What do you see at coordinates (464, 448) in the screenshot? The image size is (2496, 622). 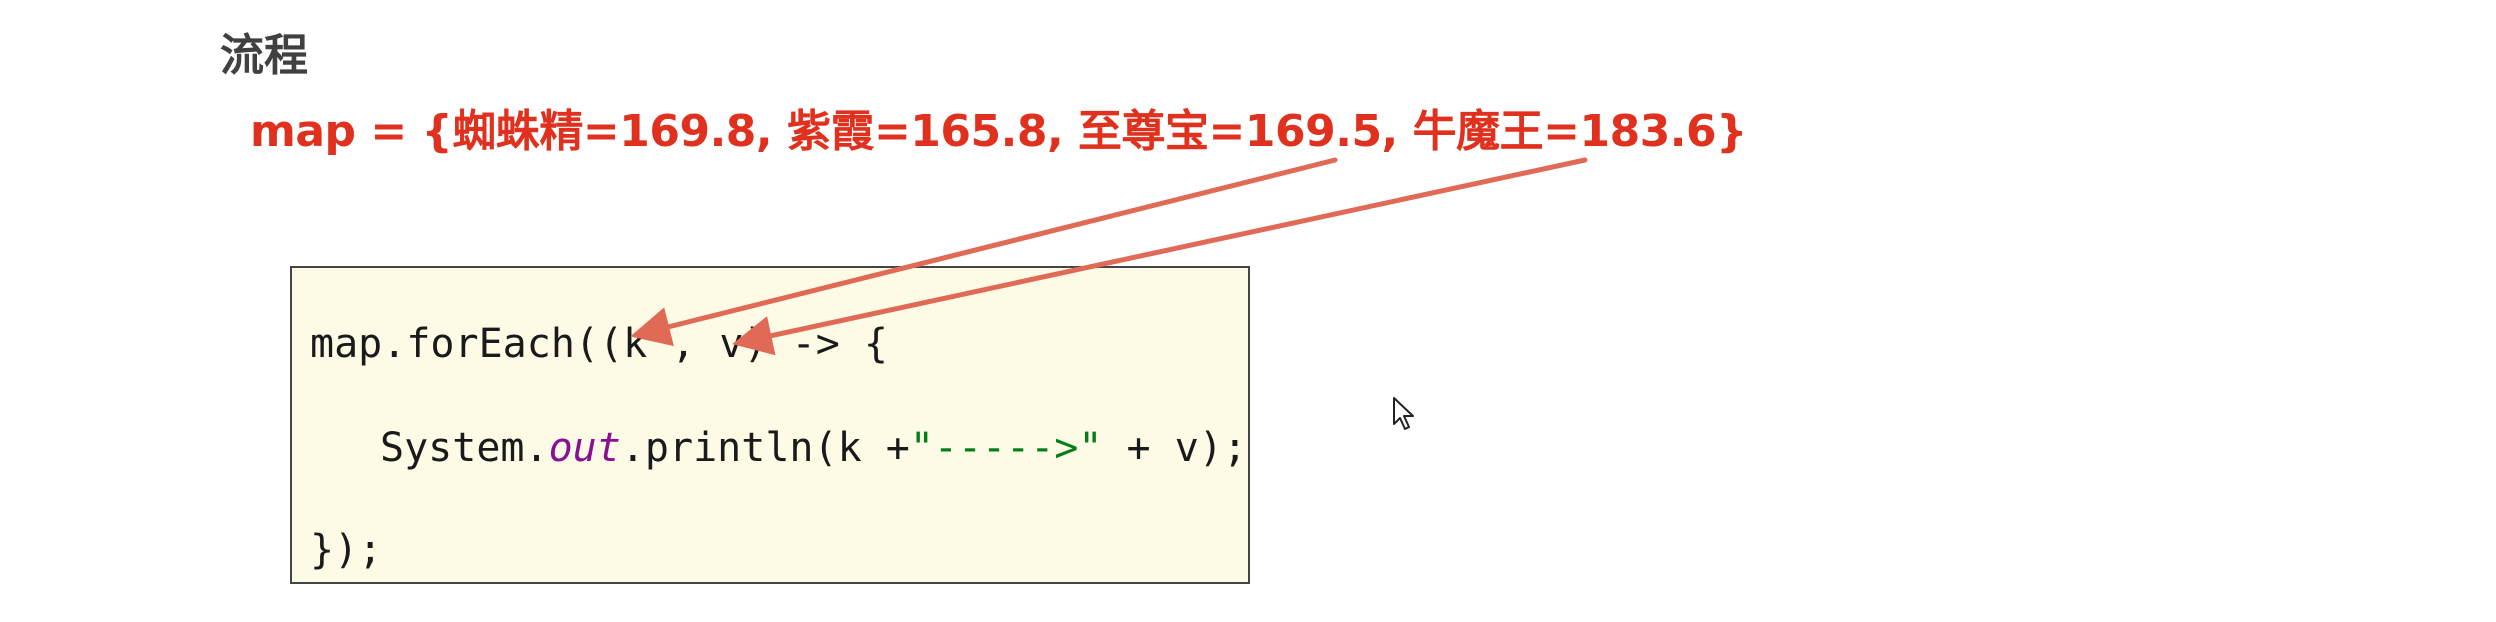 I see `code-token-system: System.` at bounding box center [464, 448].